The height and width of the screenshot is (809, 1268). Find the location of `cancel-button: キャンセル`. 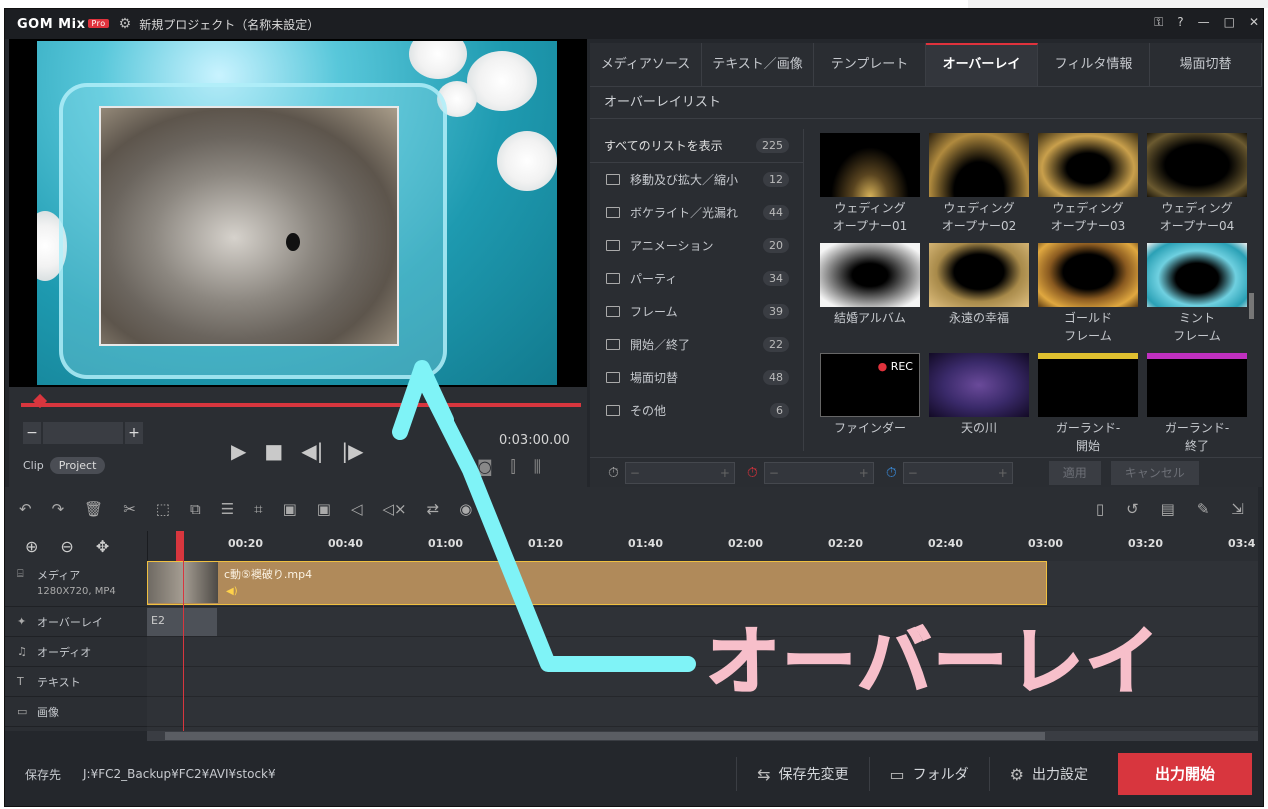

cancel-button: キャンセル is located at coordinates (1154, 472).